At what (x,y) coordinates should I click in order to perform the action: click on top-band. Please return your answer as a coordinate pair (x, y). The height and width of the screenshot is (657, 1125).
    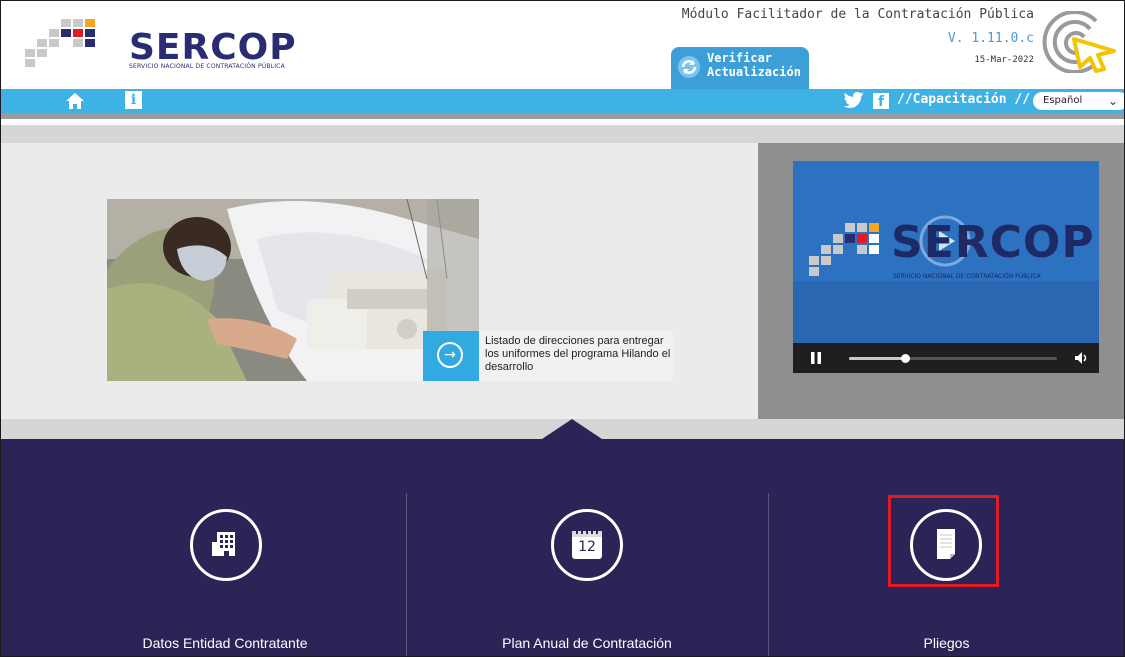
    Looking at the image, I should click on (562, 134).